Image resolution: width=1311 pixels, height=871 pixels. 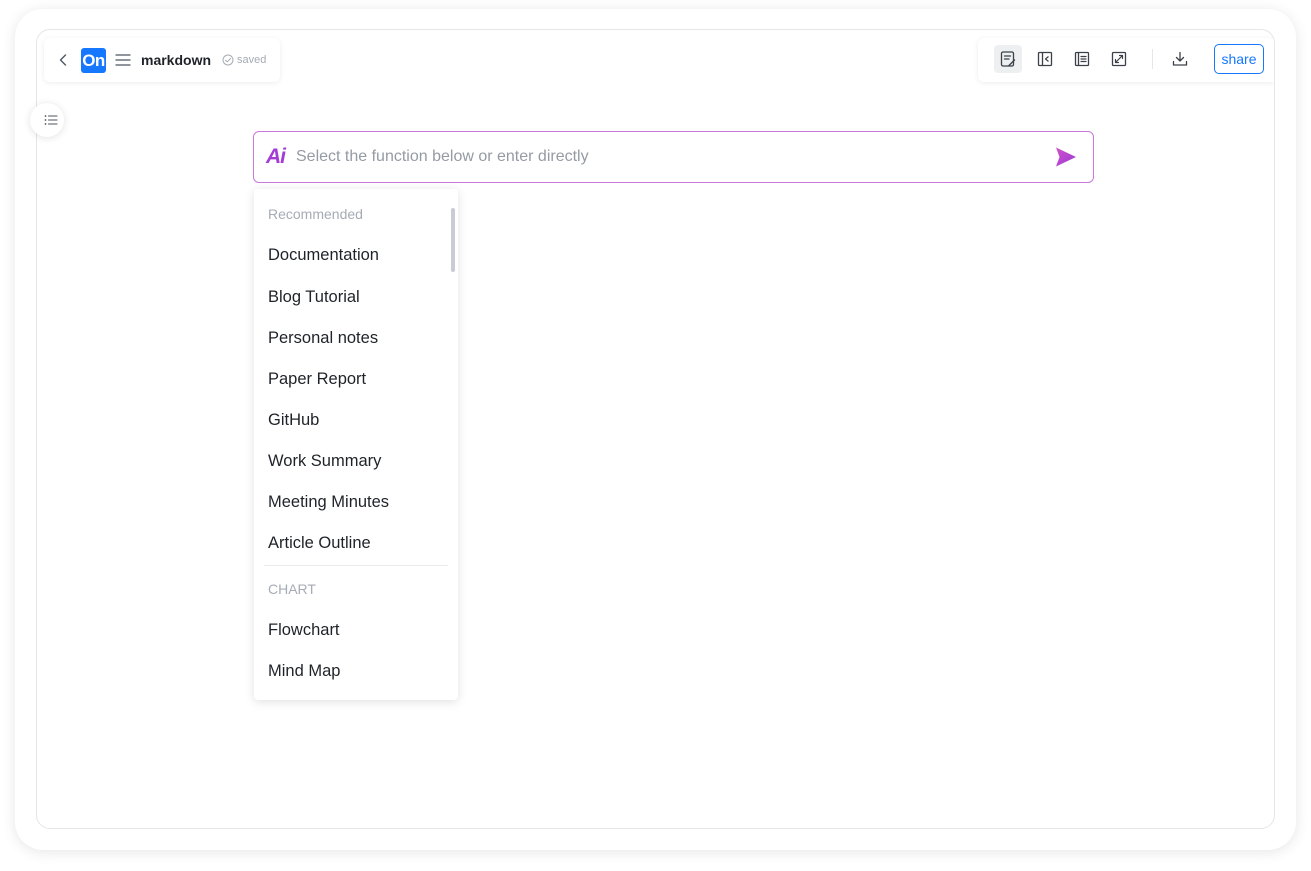 I want to click on share-button: share, so click(x=1239, y=59).